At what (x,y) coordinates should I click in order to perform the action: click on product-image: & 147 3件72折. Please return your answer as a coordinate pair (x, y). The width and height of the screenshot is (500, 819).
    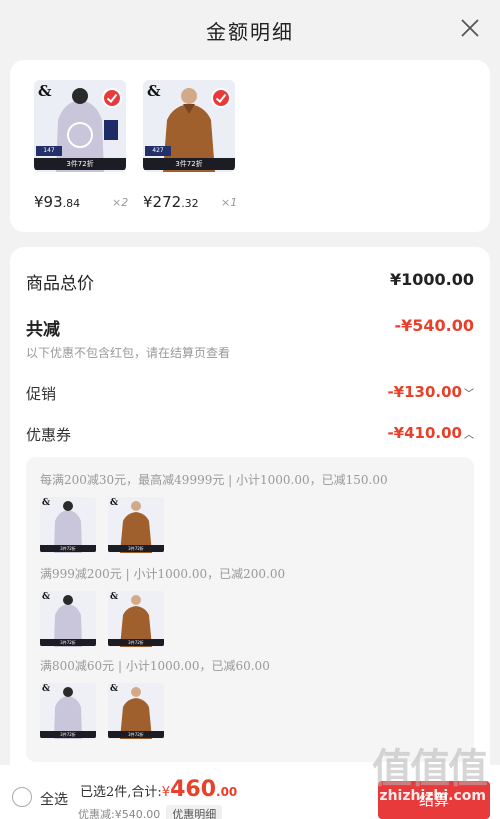
    Looking at the image, I should click on (80, 126).